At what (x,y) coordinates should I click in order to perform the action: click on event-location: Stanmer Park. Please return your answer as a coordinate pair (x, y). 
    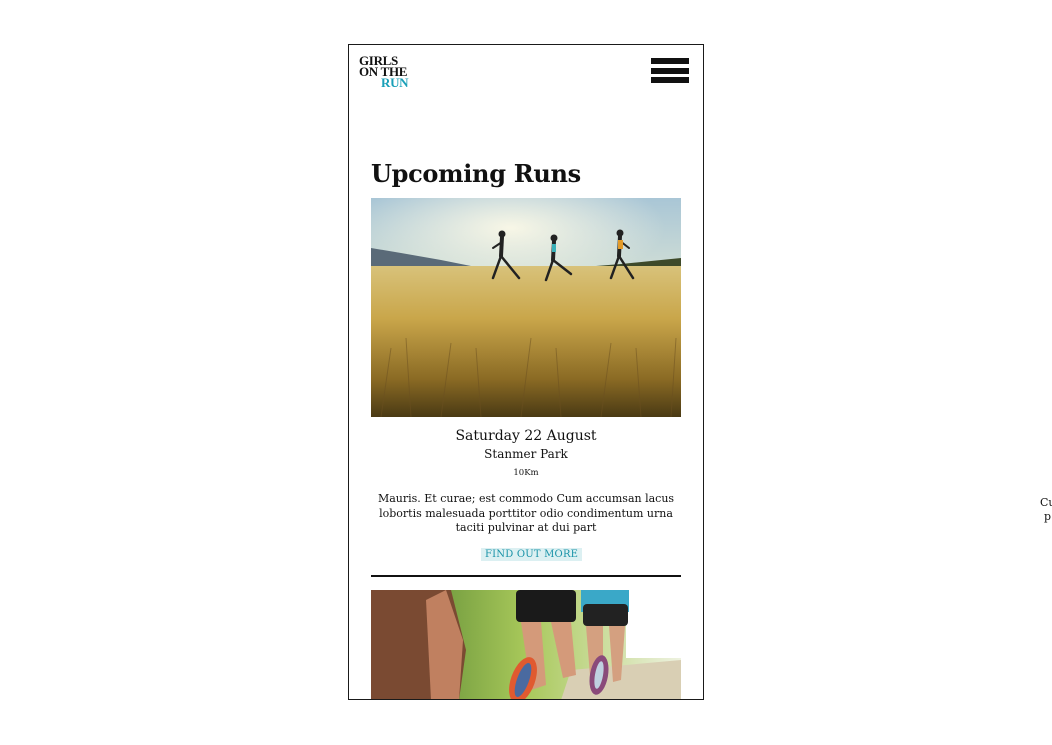
    Looking at the image, I should click on (526, 454).